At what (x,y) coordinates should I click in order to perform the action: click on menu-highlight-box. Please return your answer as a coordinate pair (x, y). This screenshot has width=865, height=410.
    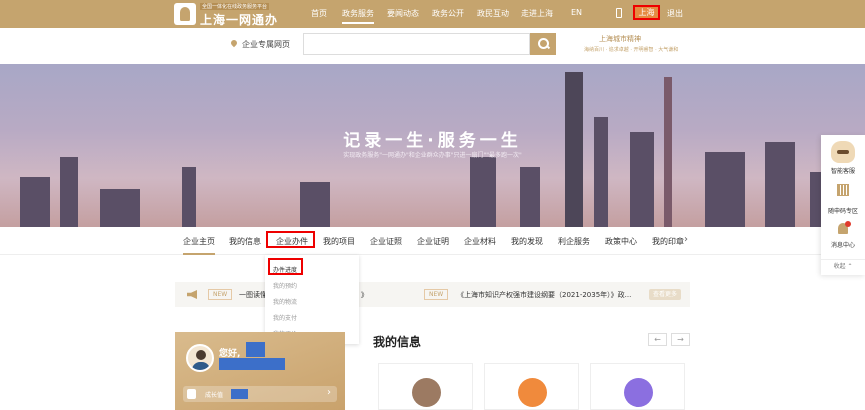
    Looking at the image, I should click on (285, 266).